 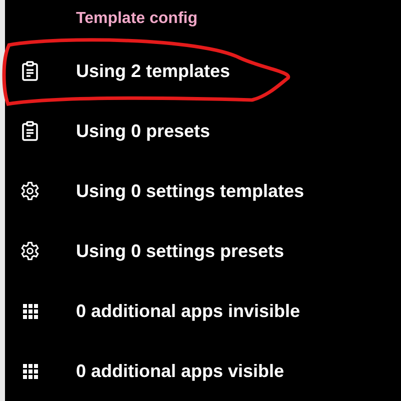 I want to click on section-title: Template config, so click(x=136, y=19).